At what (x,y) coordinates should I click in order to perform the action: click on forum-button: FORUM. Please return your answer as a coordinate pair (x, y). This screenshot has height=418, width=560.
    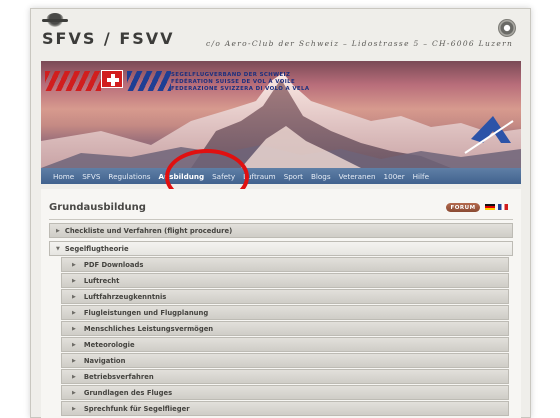
    Looking at the image, I should click on (463, 207).